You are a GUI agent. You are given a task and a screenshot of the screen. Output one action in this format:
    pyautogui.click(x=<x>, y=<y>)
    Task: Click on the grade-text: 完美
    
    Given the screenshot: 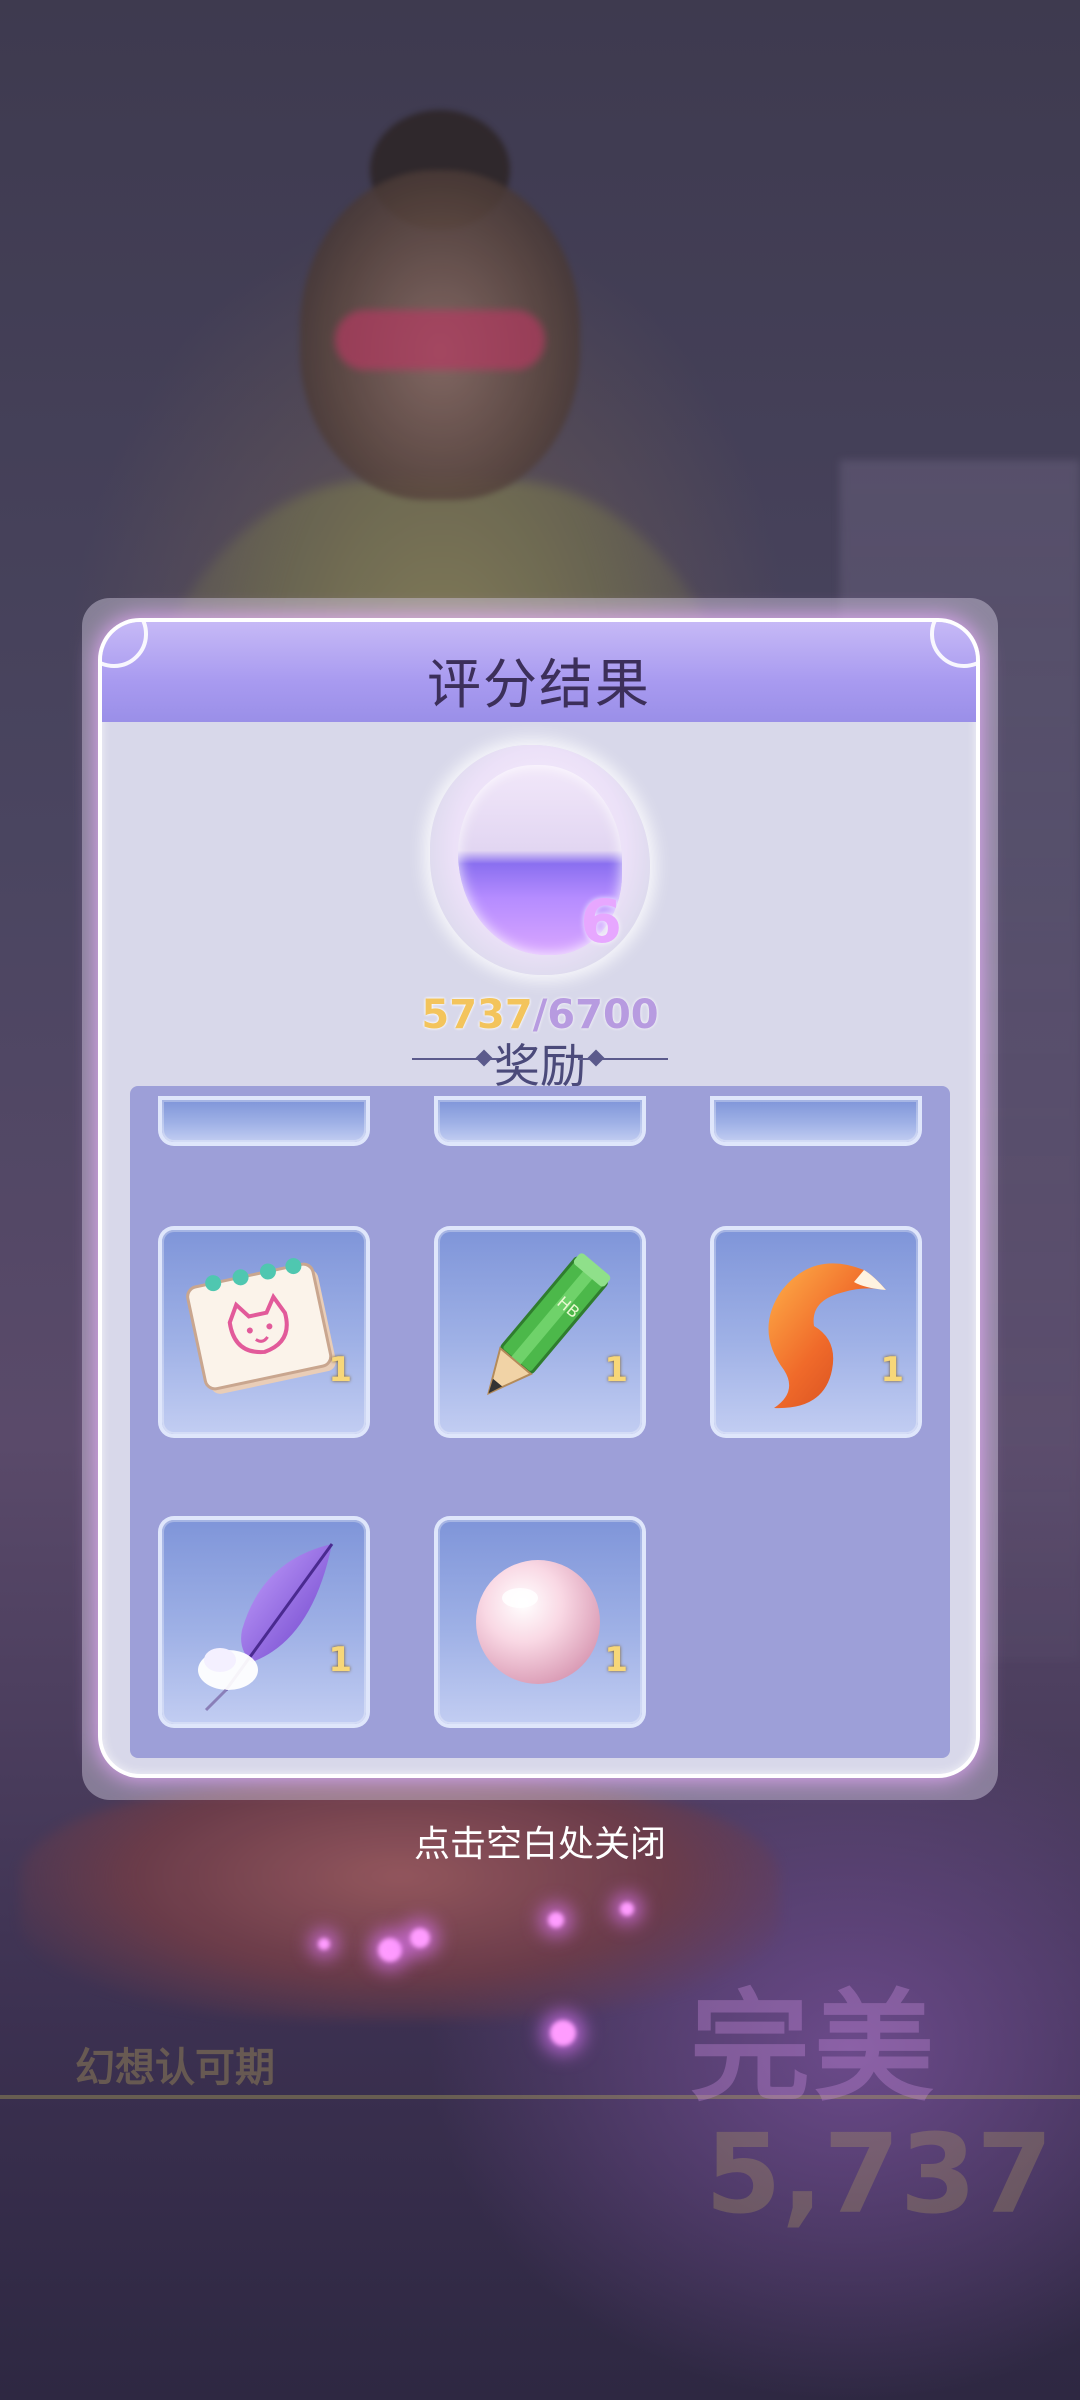 What is the action you would take?
    pyautogui.click(x=814, y=2048)
    